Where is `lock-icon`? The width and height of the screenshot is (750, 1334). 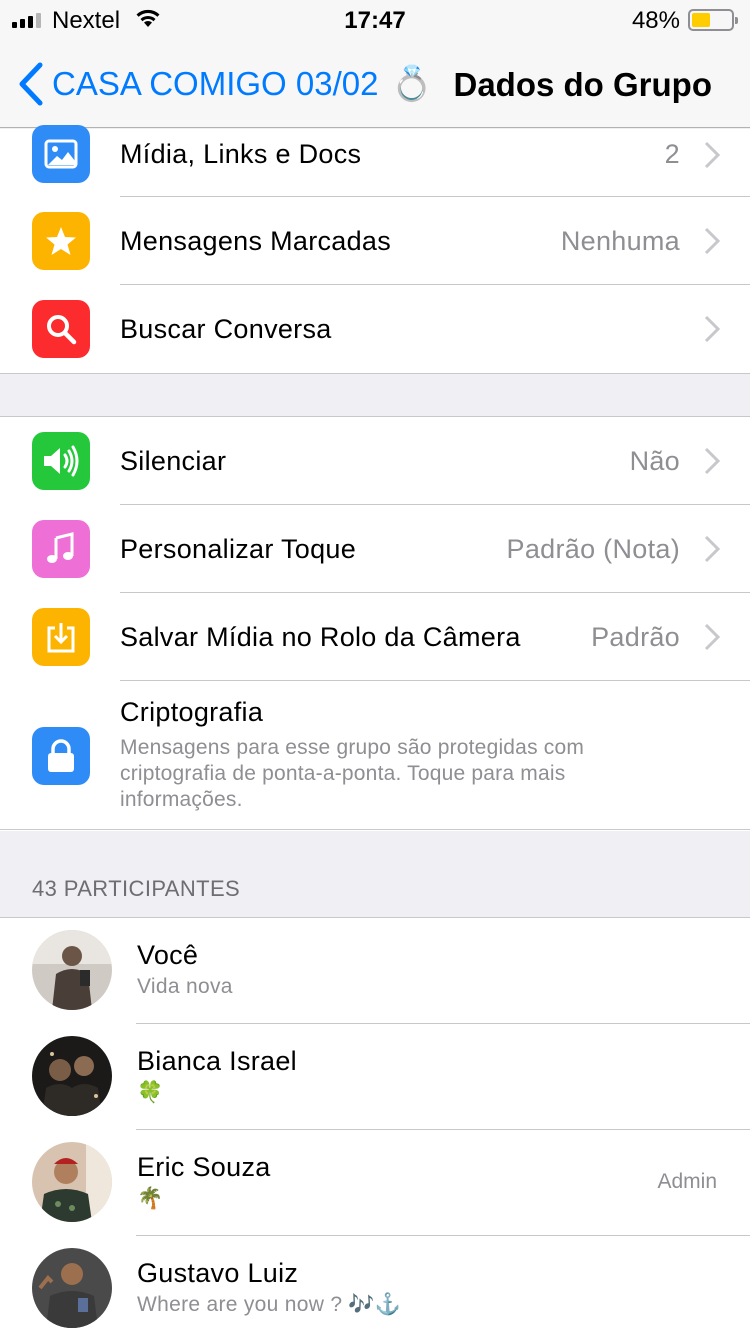
lock-icon is located at coordinates (61, 756).